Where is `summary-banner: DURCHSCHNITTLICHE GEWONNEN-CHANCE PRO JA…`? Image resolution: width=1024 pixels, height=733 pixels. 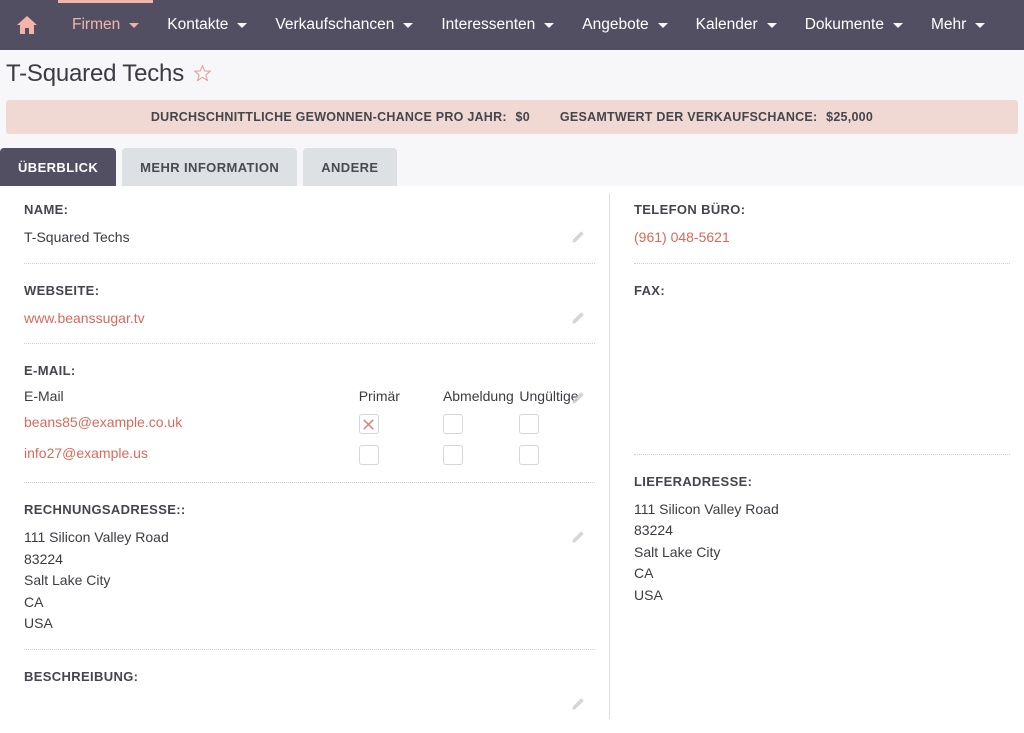 summary-banner: DURCHSCHNITTLICHE GEWONNEN-CHANCE PRO JA… is located at coordinates (512, 117).